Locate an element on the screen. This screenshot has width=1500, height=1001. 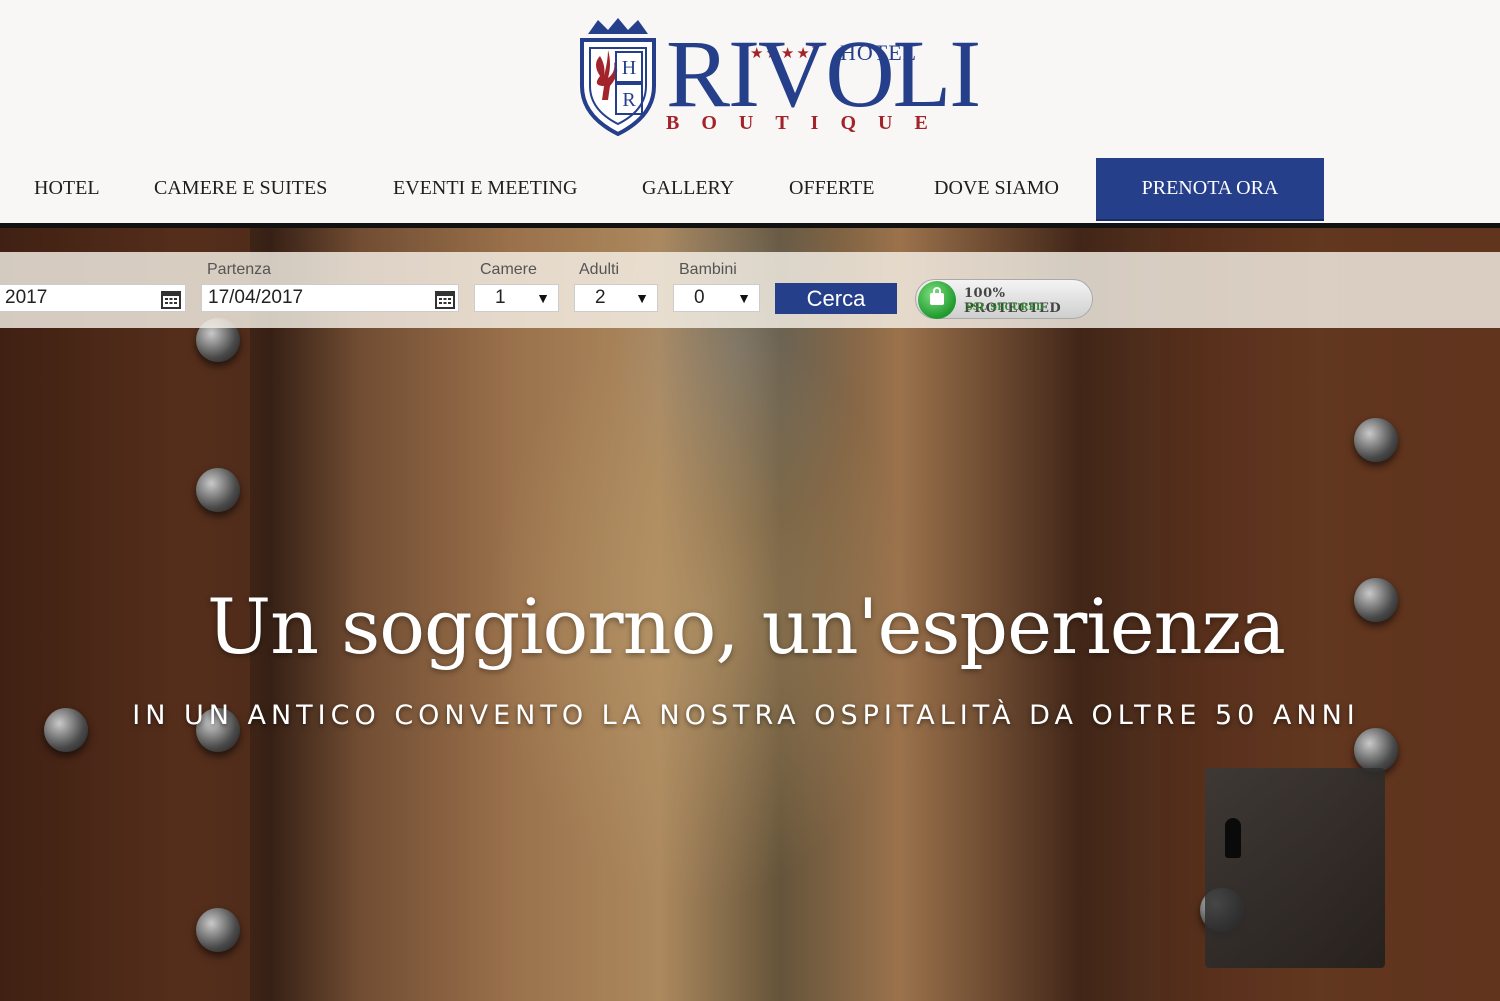
nav-item-camere-e-suites: CAMERE E SUITES is located at coordinates (240, 188).